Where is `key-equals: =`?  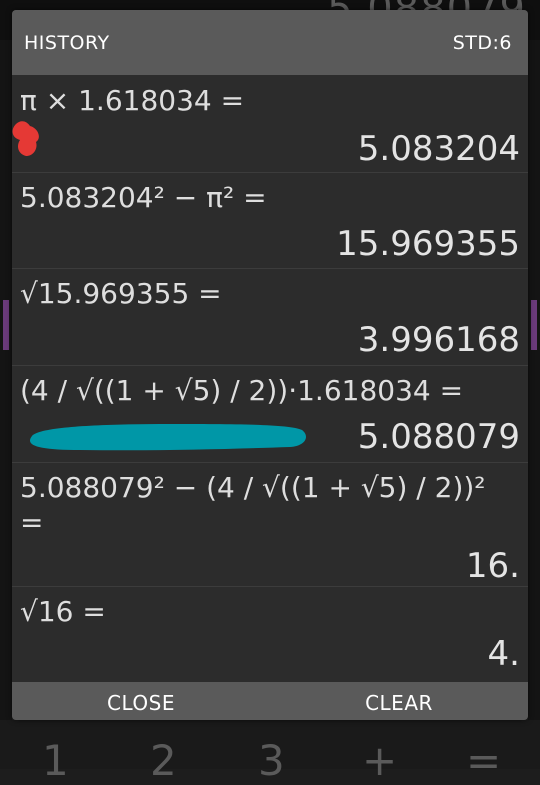 key-equals: = is located at coordinates (483, 760).